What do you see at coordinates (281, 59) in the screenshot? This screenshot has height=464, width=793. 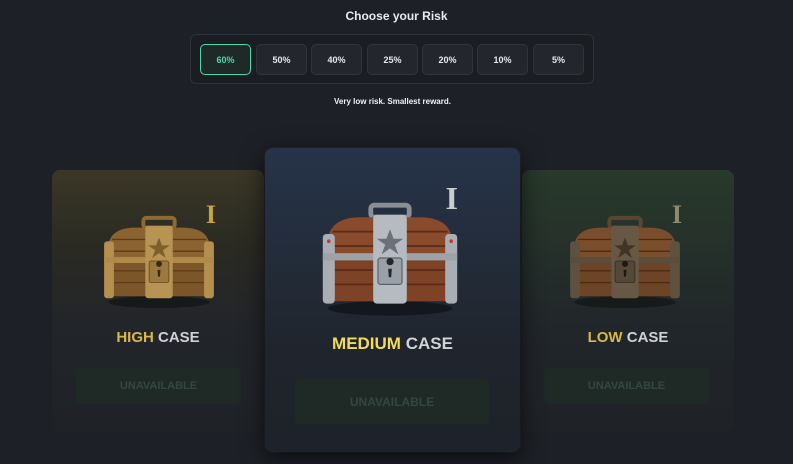 I see `risk-option-50: 50%` at bounding box center [281, 59].